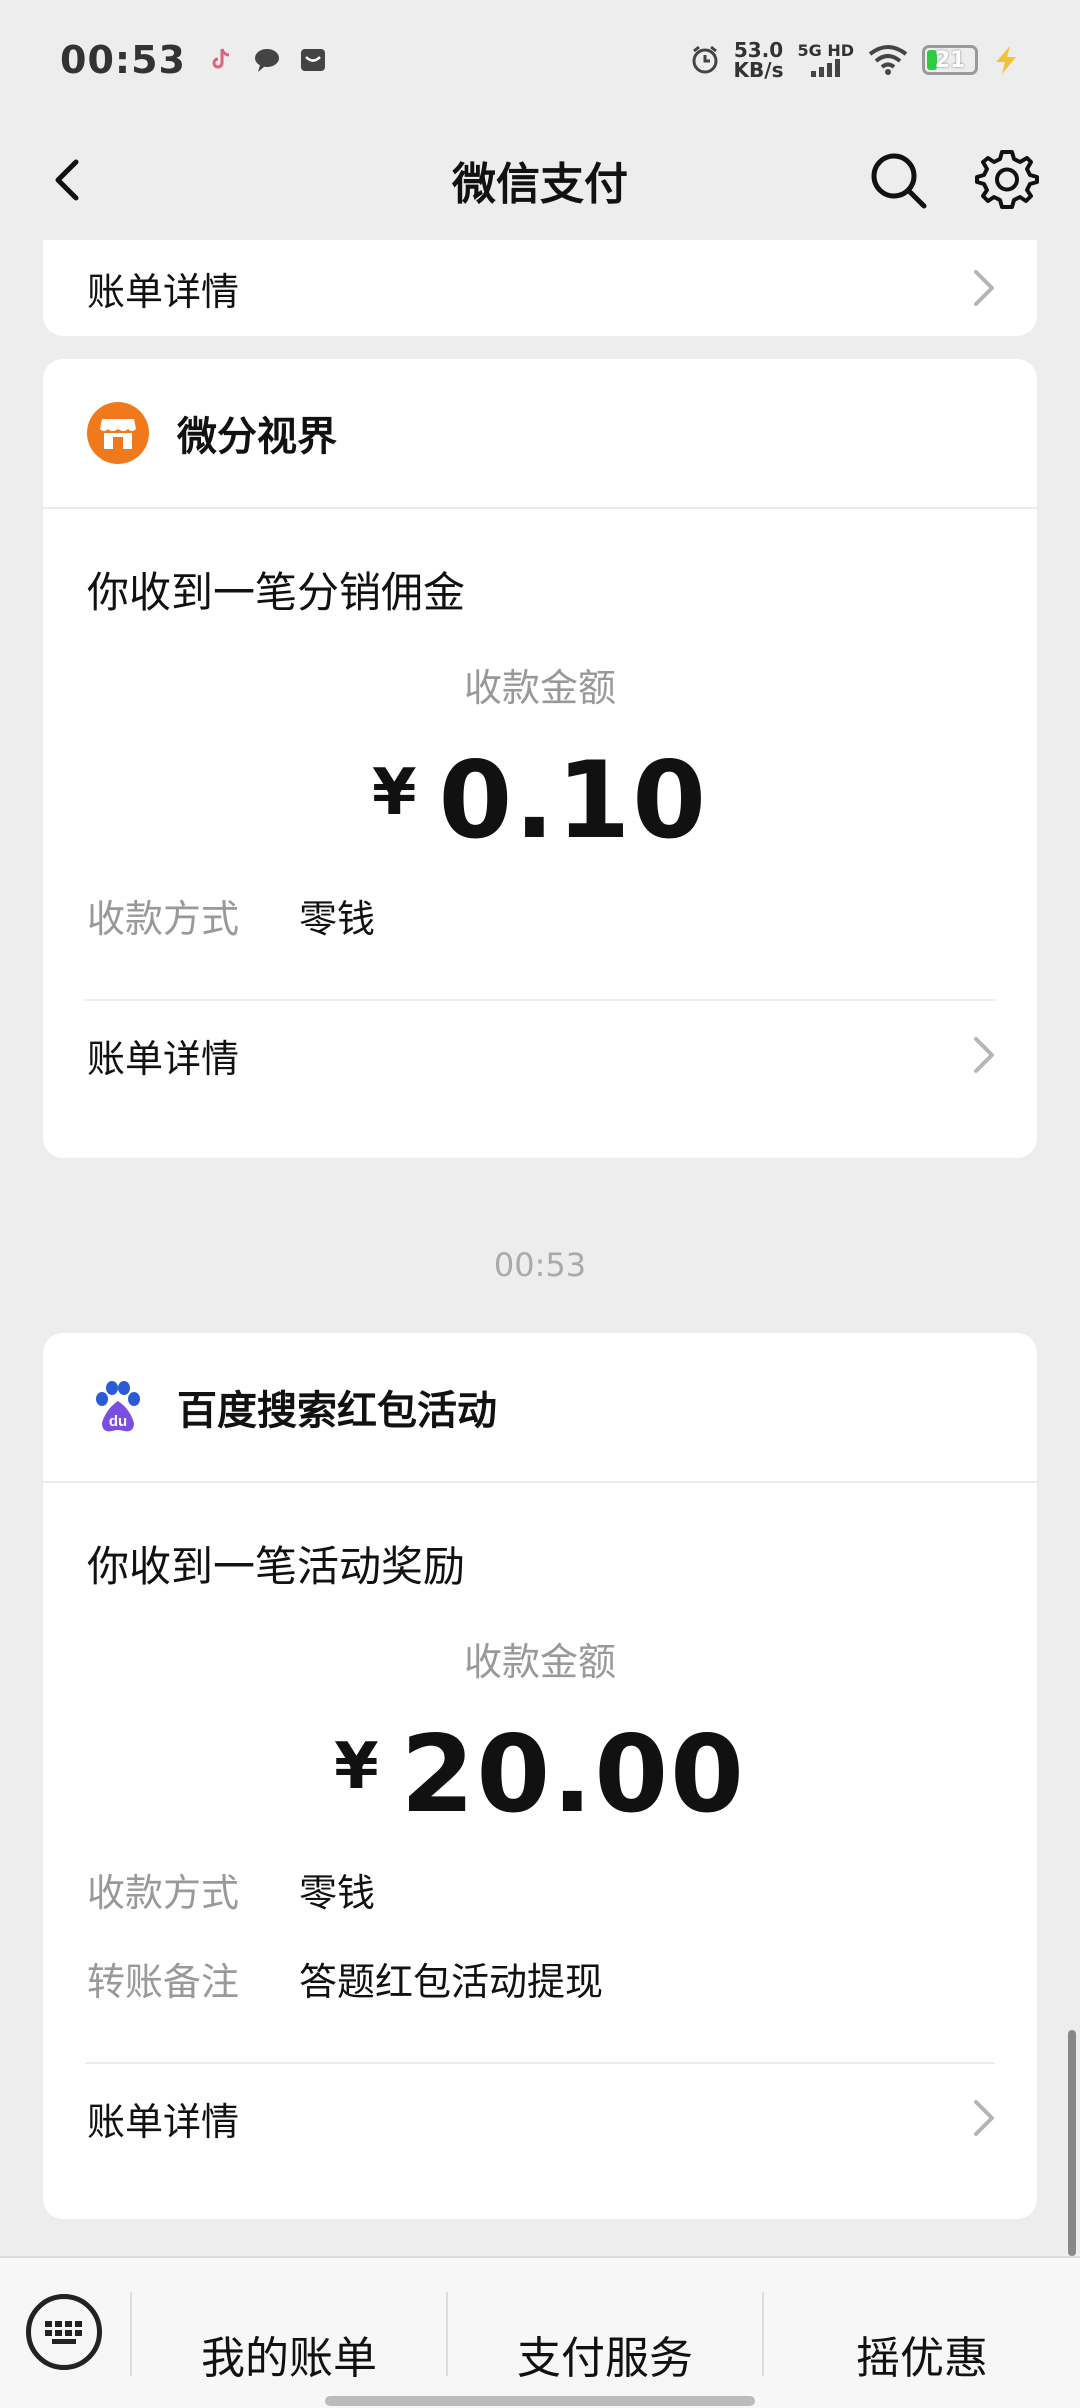 Image resolution: width=1080 pixels, height=2408 pixels. What do you see at coordinates (573, 1774) in the screenshot?
I see `amount-value: 20.00` at bounding box center [573, 1774].